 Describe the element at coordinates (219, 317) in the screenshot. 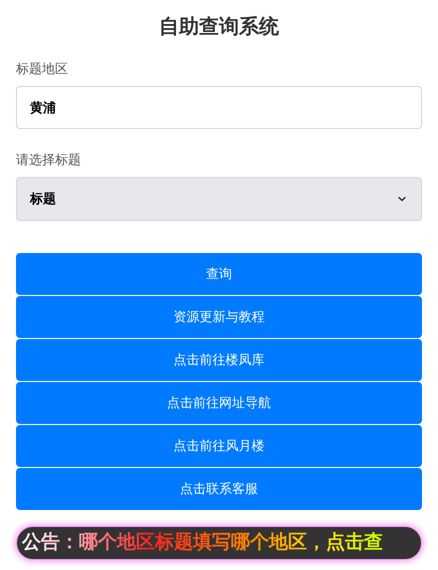

I see `action-button: 资源更新与教程` at that location.